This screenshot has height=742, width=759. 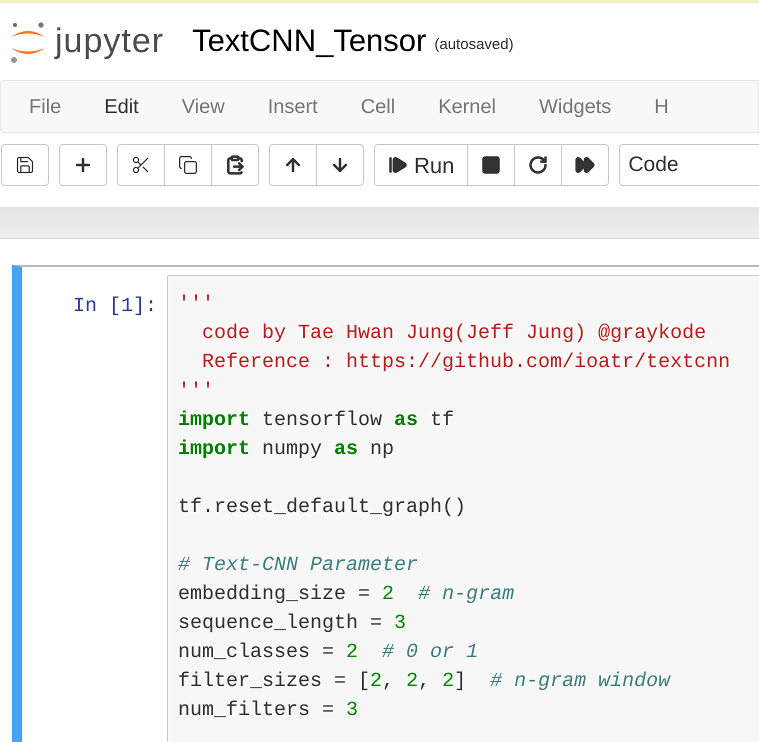 What do you see at coordinates (378, 107) in the screenshot?
I see `menu-item: Cell` at bounding box center [378, 107].